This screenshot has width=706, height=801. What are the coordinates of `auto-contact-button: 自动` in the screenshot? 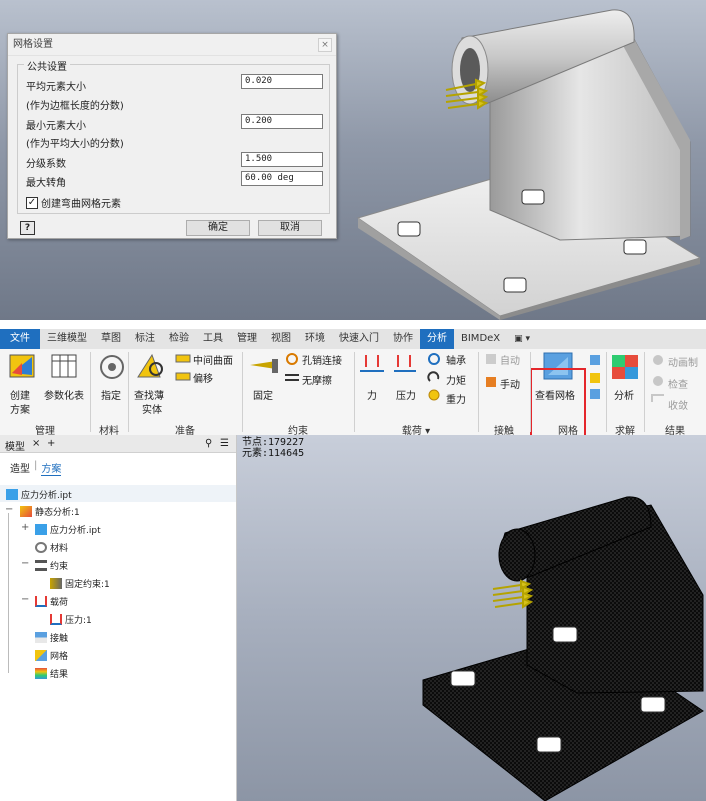 It's located at (510, 359).